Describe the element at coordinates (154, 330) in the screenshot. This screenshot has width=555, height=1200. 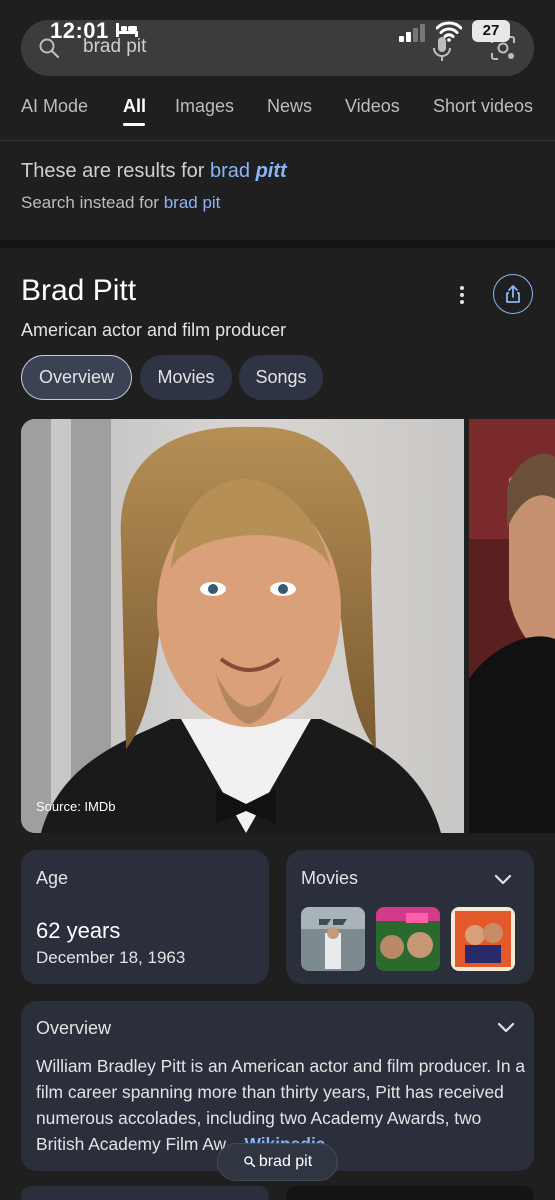
I see `panel-subtitle: American actor and film producer` at that location.